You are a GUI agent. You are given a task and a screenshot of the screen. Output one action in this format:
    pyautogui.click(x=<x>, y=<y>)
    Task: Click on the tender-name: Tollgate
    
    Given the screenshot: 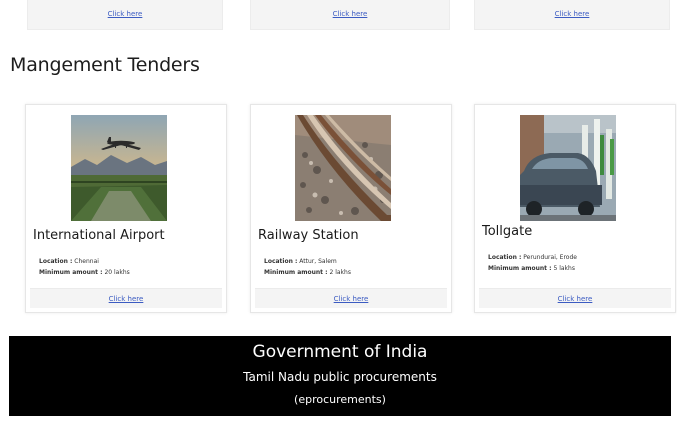 What is the action you would take?
    pyautogui.click(x=507, y=231)
    